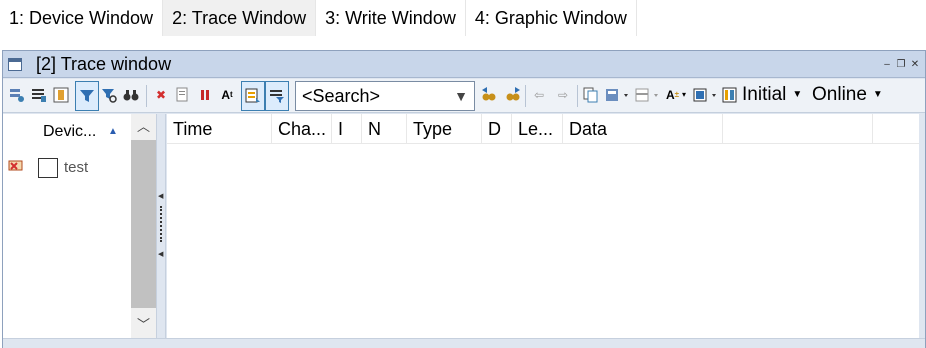  Describe the element at coordinates (109, 95) in the screenshot. I see `advanced-filter-icon` at that location.